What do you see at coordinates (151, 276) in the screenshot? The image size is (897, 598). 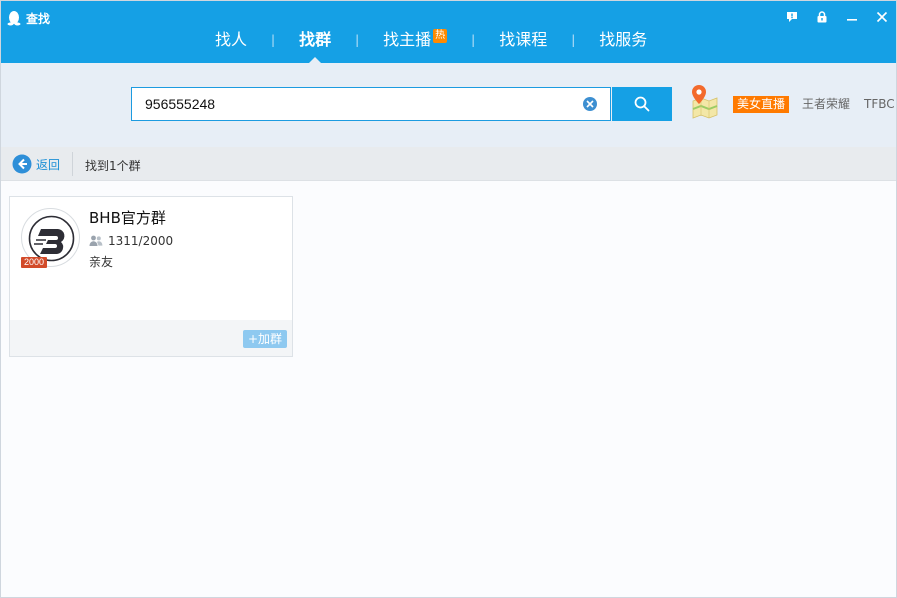 I see `group-result-card: 2000 BHB官方群 1311/2000 亲友 +加群` at bounding box center [151, 276].